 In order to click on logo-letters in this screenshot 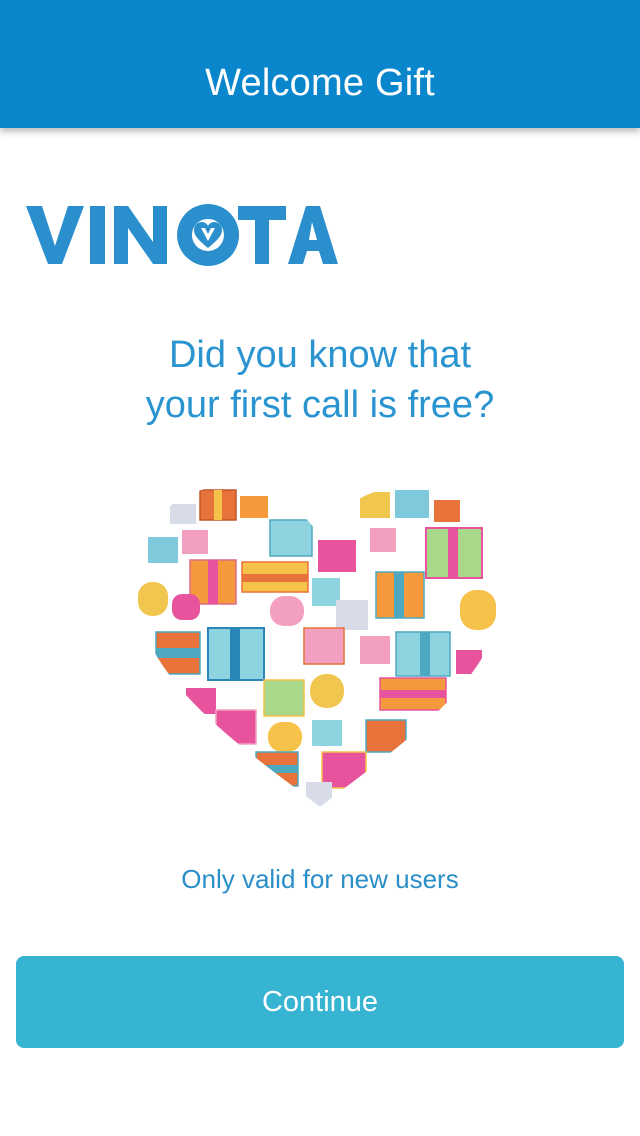, I will do `click(182, 235)`.